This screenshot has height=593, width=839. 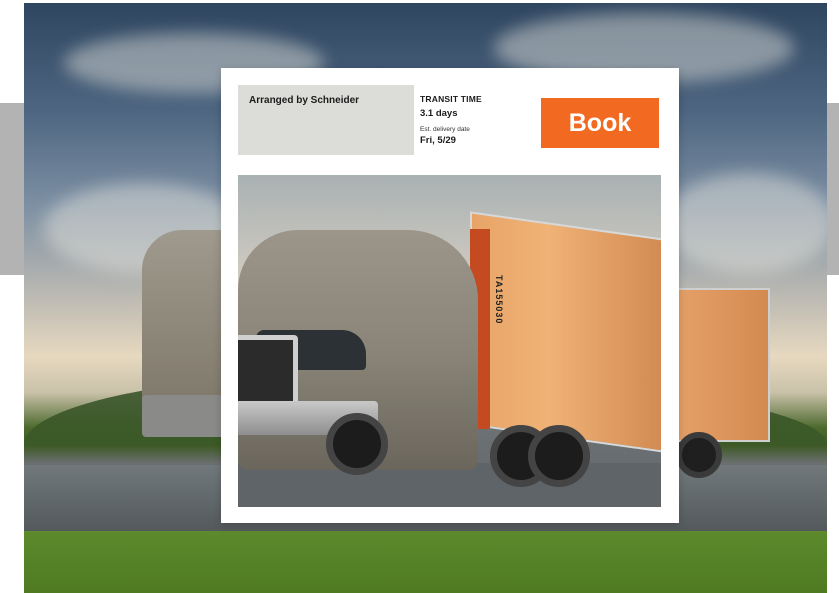 I want to click on delivery-date-value: Fri, 5/29, so click(x=438, y=140).